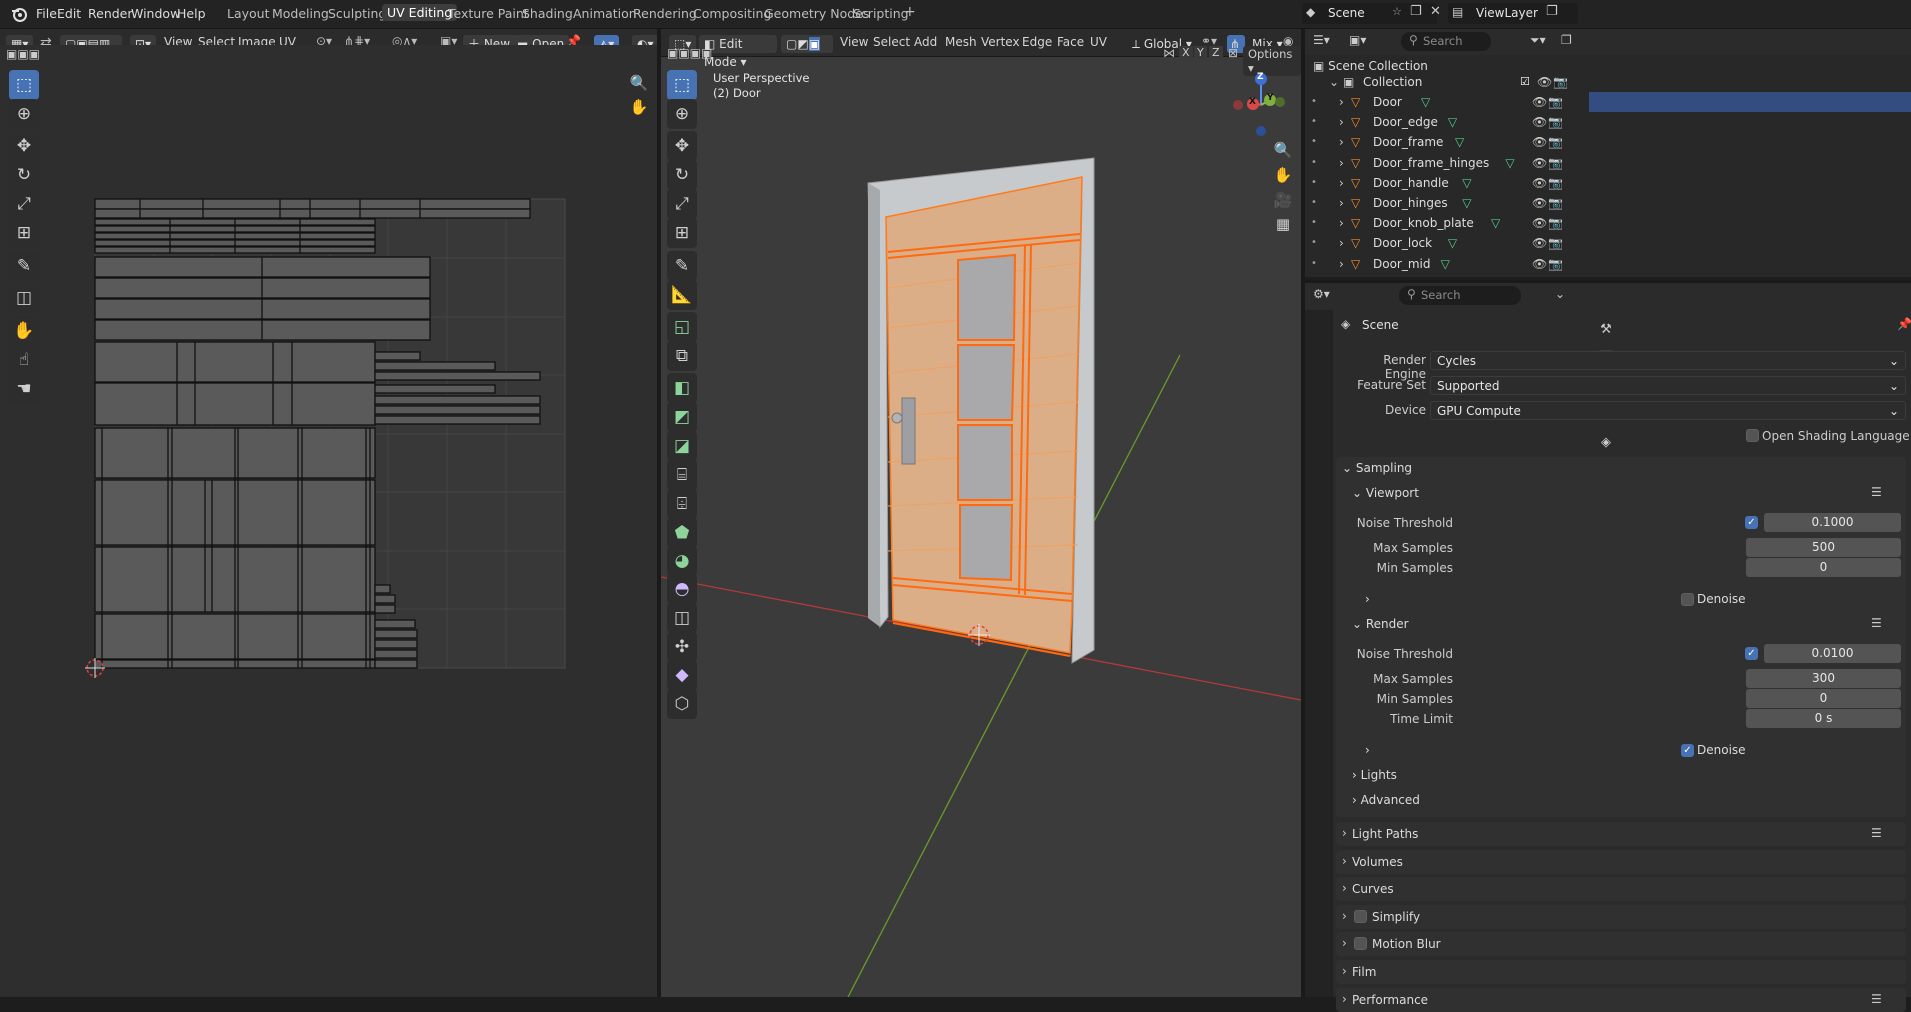 Image resolution: width=1911 pixels, height=1012 pixels. What do you see at coordinates (1687, 750) in the screenshot?
I see `r-denoise-checkbox: ✓` at bounding box center [1687, 750].